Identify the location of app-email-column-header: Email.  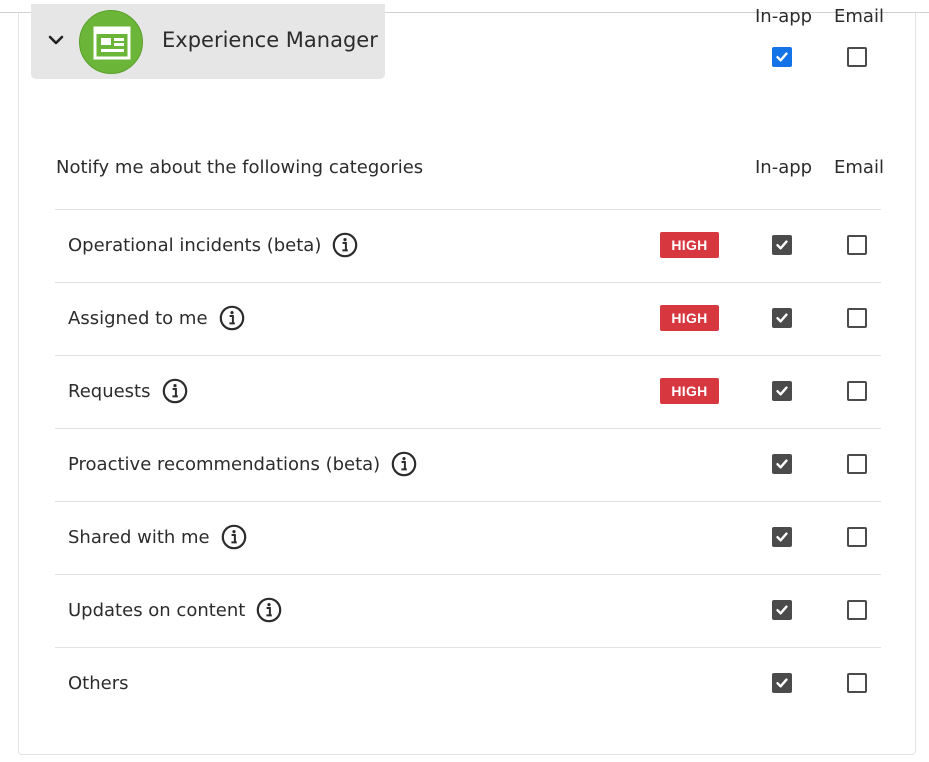
(859, 16).